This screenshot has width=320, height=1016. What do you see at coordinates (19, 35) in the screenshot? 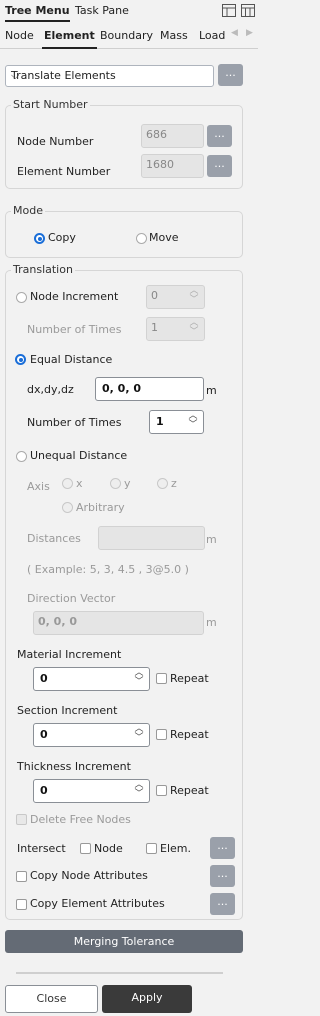
I see `tab-node: Node` at bounding box center [19, 35].